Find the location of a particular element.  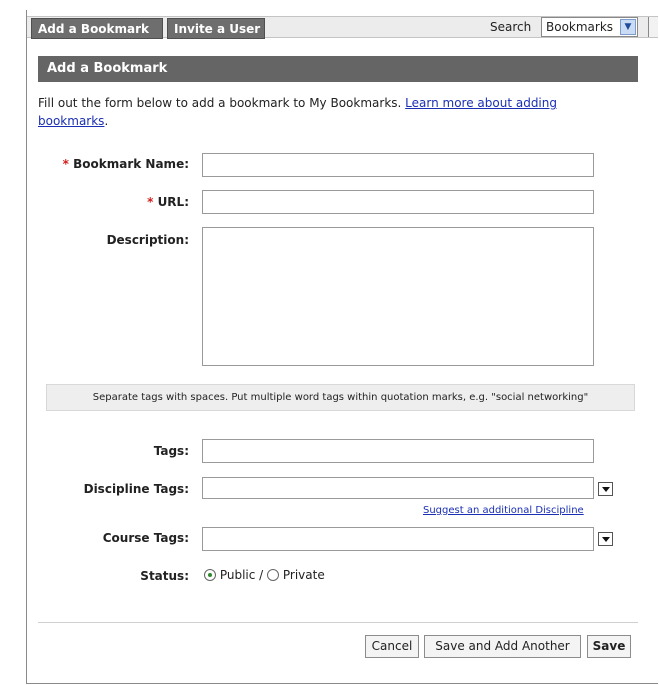

private-label: Private is located at coordinates (303, 575).